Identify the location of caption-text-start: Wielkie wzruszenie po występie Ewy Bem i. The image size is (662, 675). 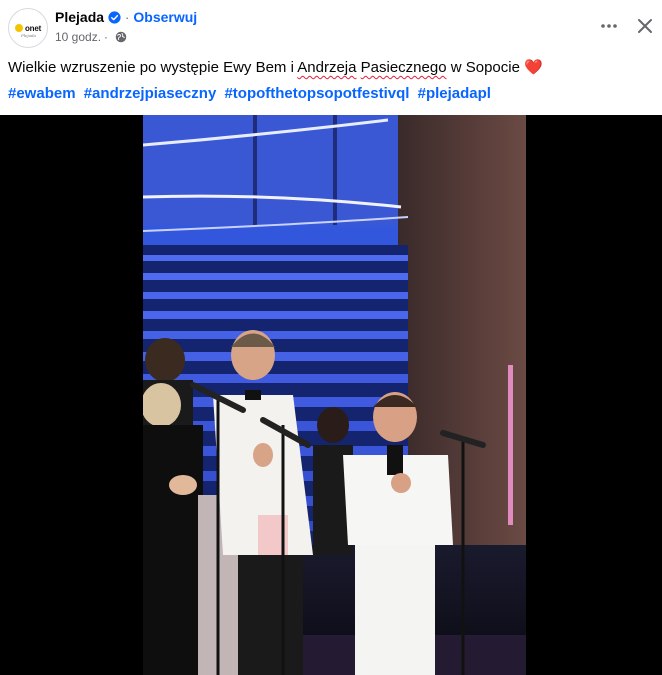
(153, 67).